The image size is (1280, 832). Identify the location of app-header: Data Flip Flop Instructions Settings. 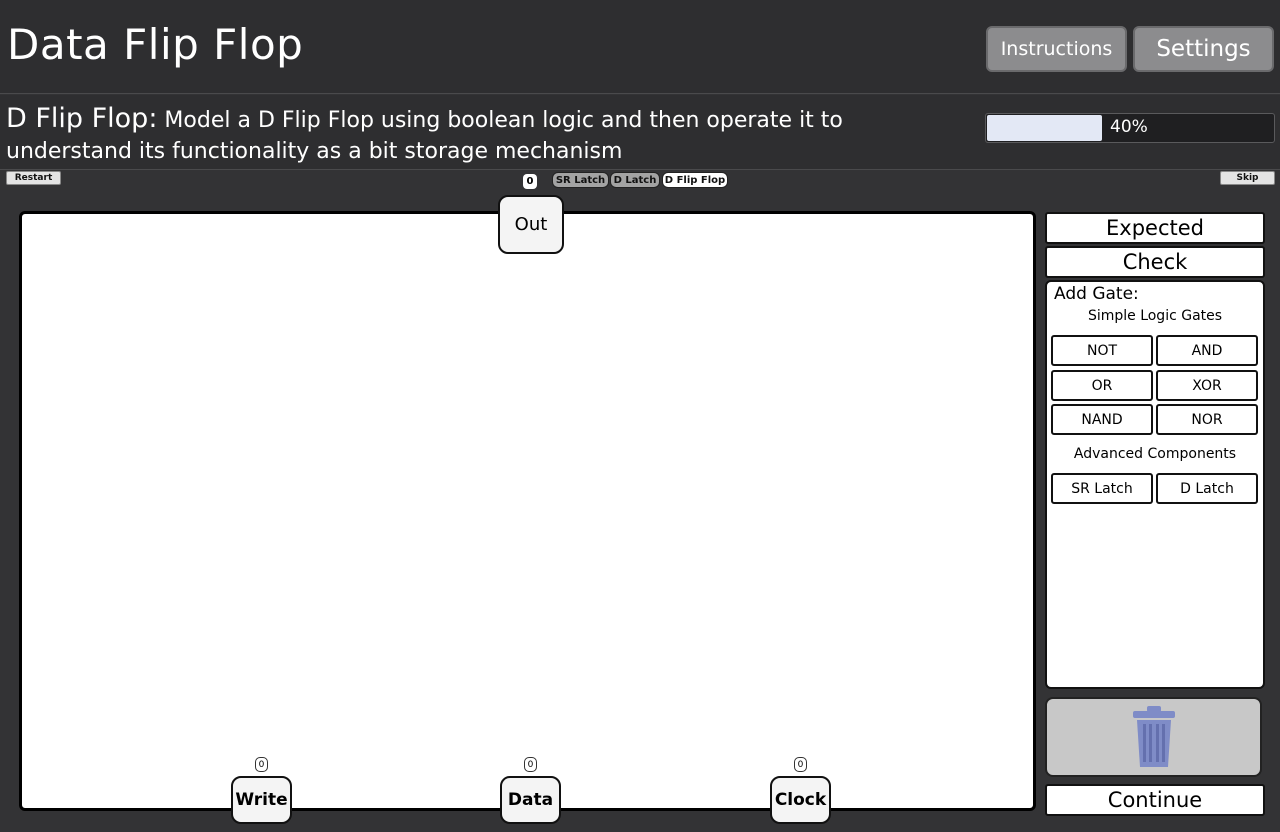
(640, 47).